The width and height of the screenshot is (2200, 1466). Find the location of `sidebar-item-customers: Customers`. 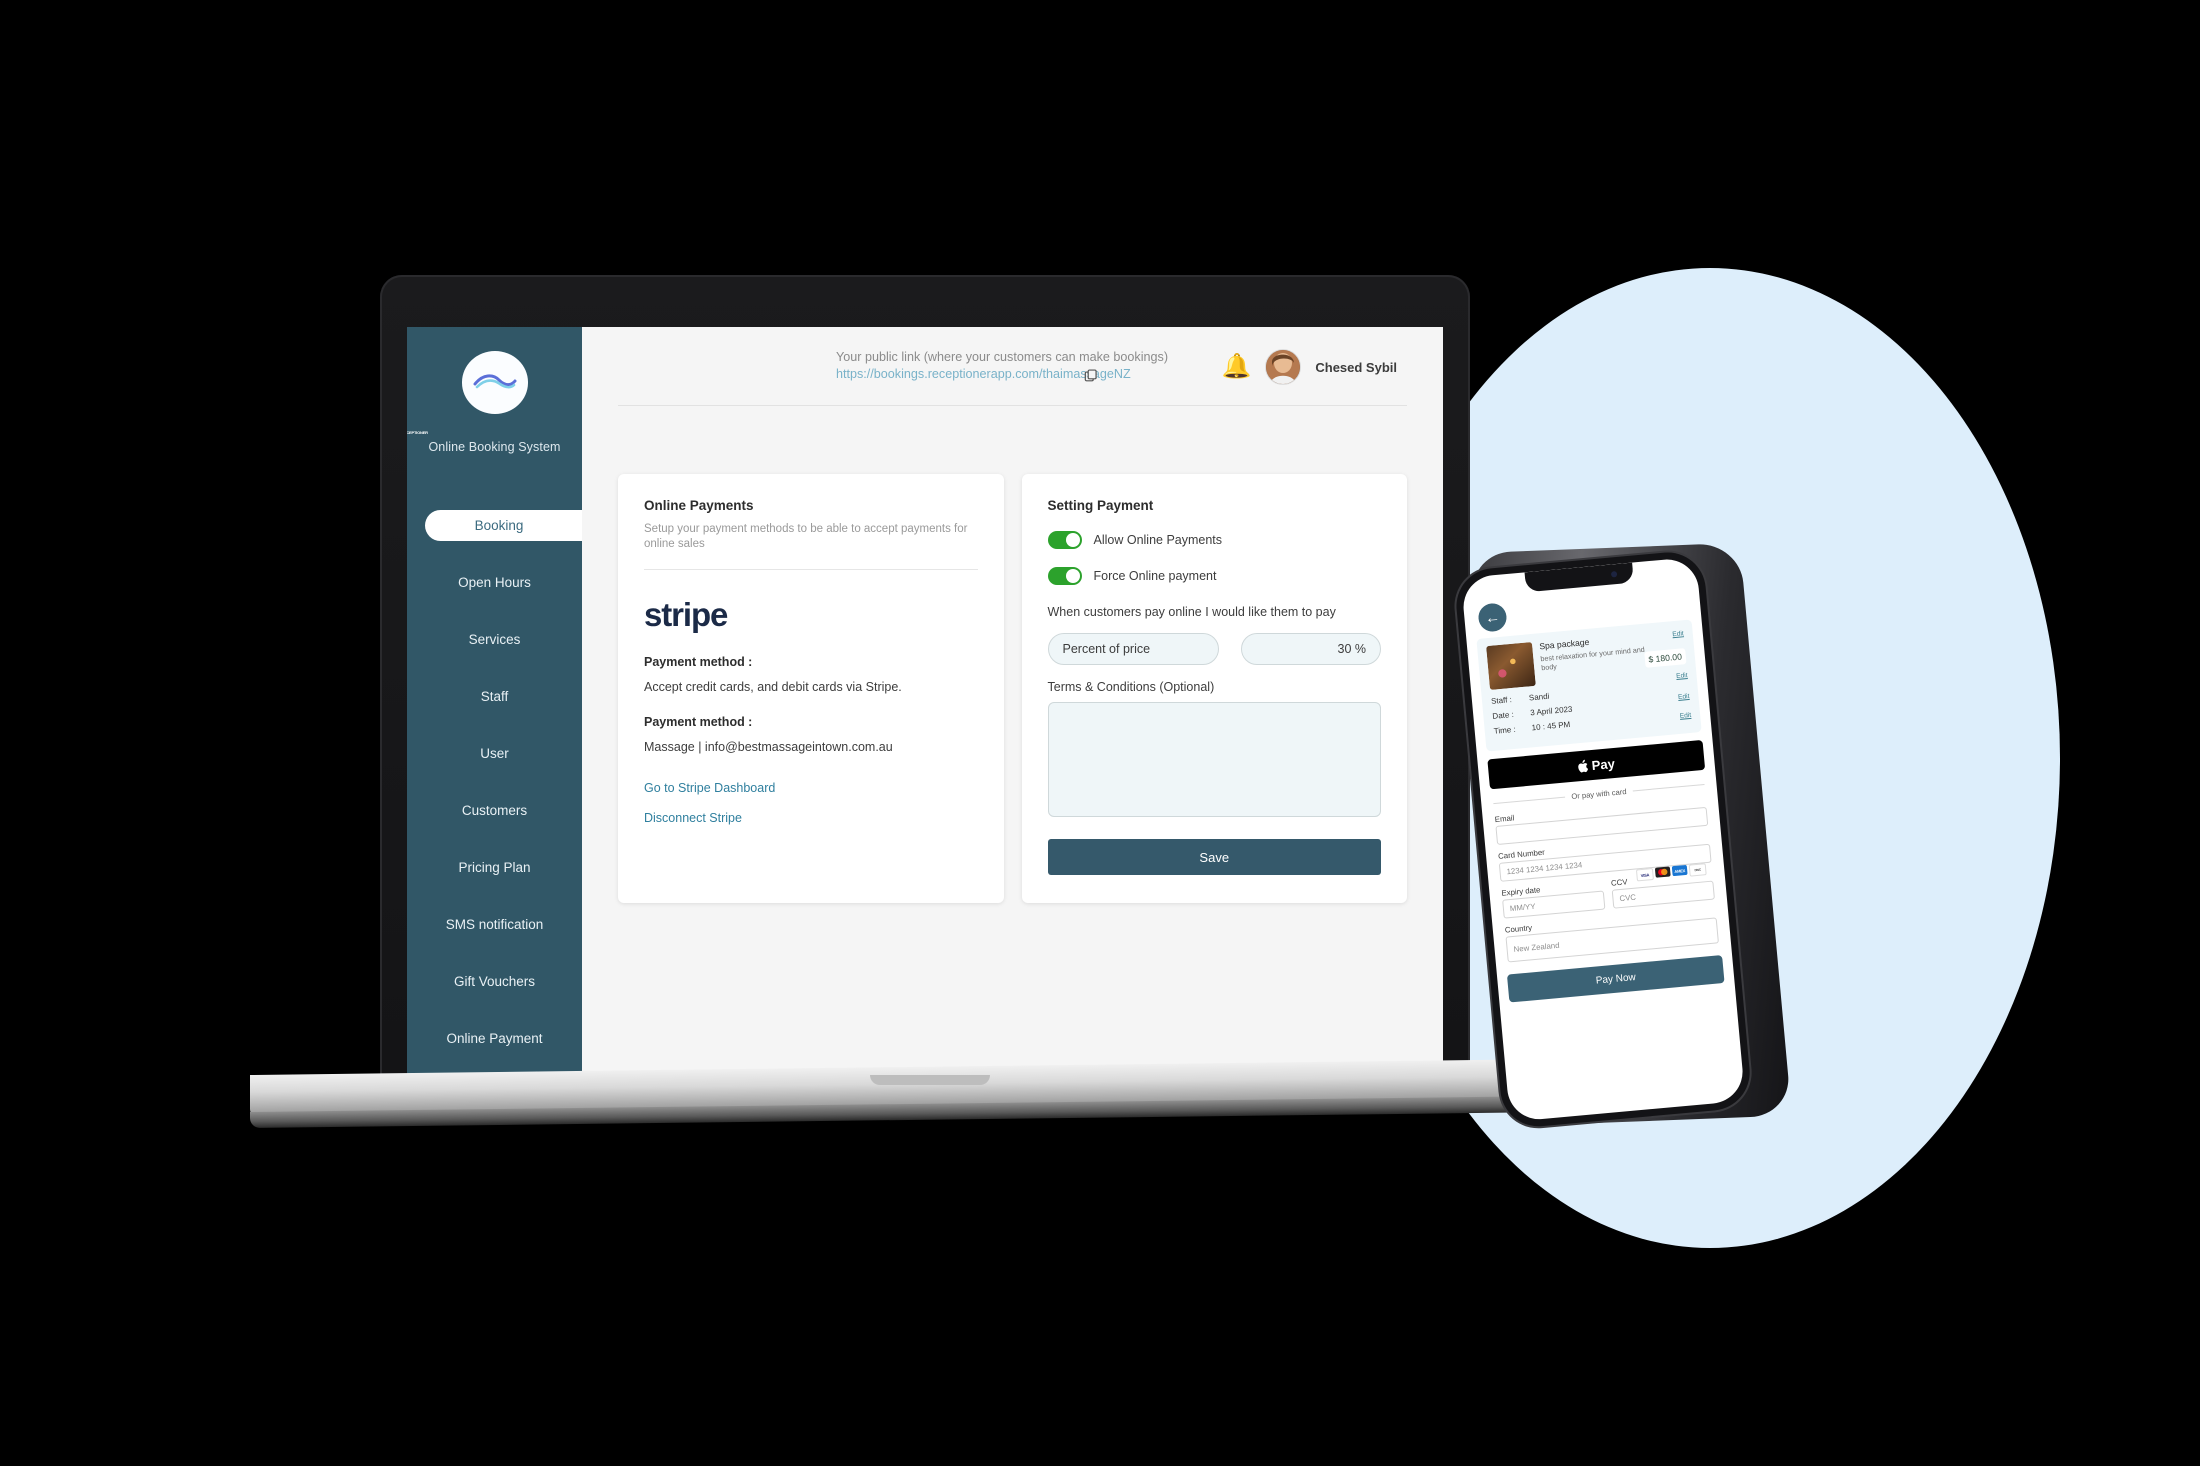

sidebar-item-customers: Customers is located at coordinates (494, 810).